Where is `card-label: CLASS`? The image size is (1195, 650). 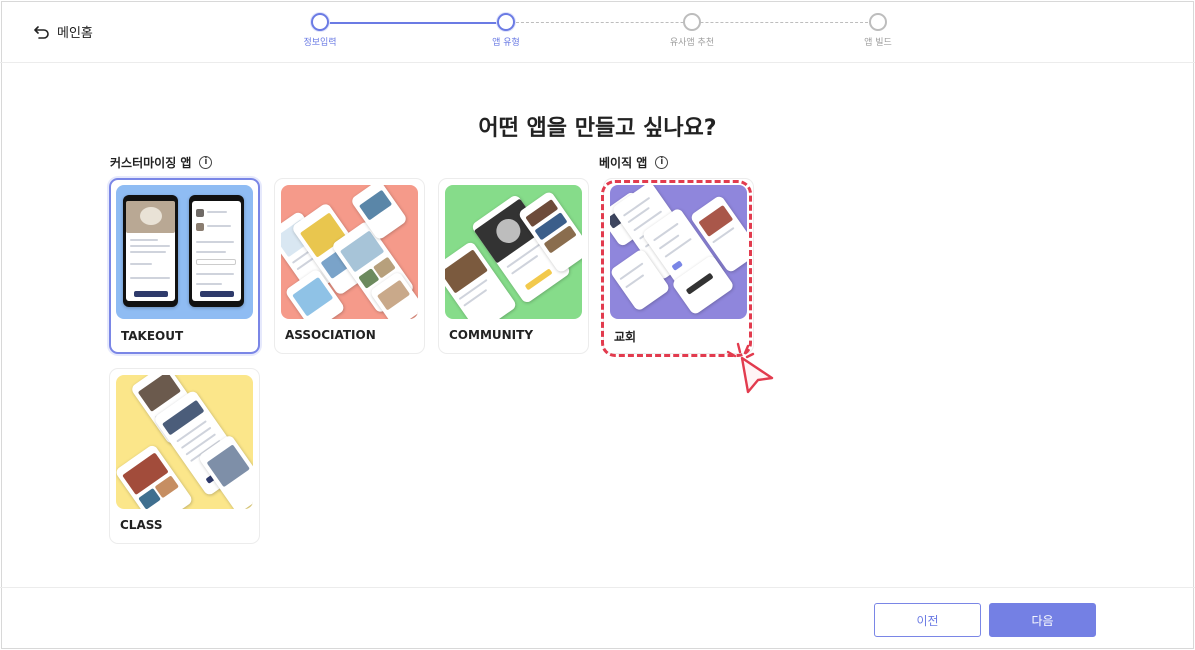
card-label: CLASS is located at coordinates (141, 525).